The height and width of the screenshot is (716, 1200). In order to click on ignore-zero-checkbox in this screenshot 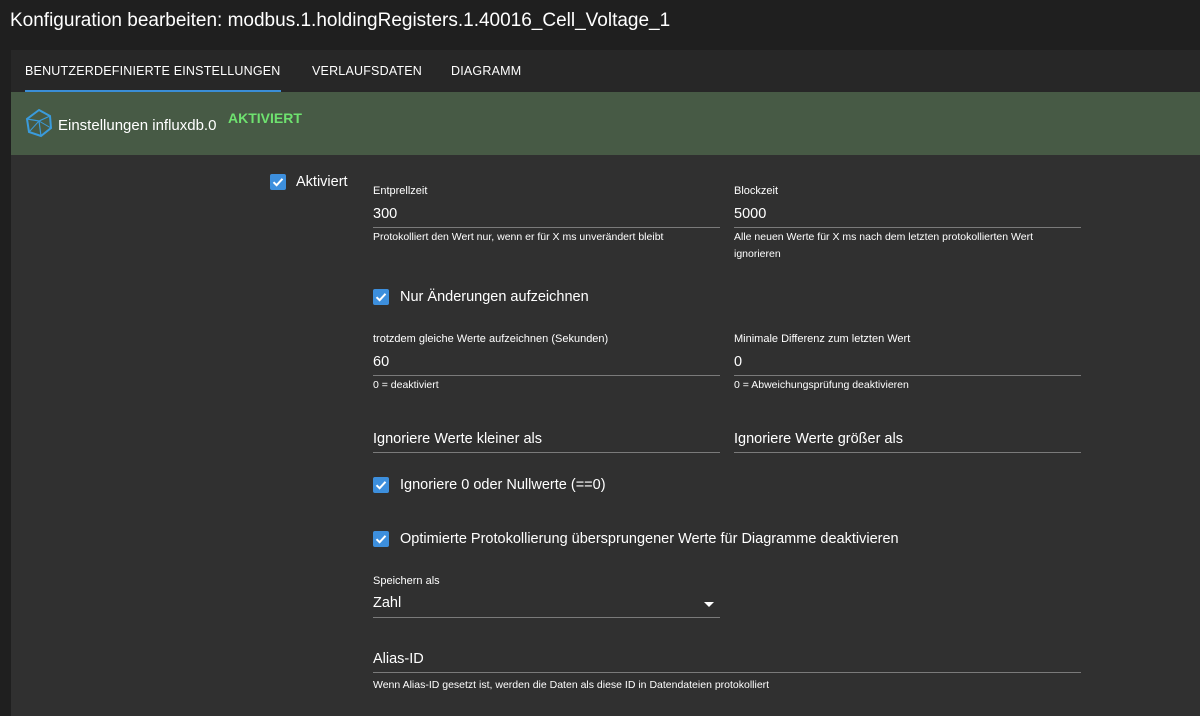, I will do `click(381, 485)`.